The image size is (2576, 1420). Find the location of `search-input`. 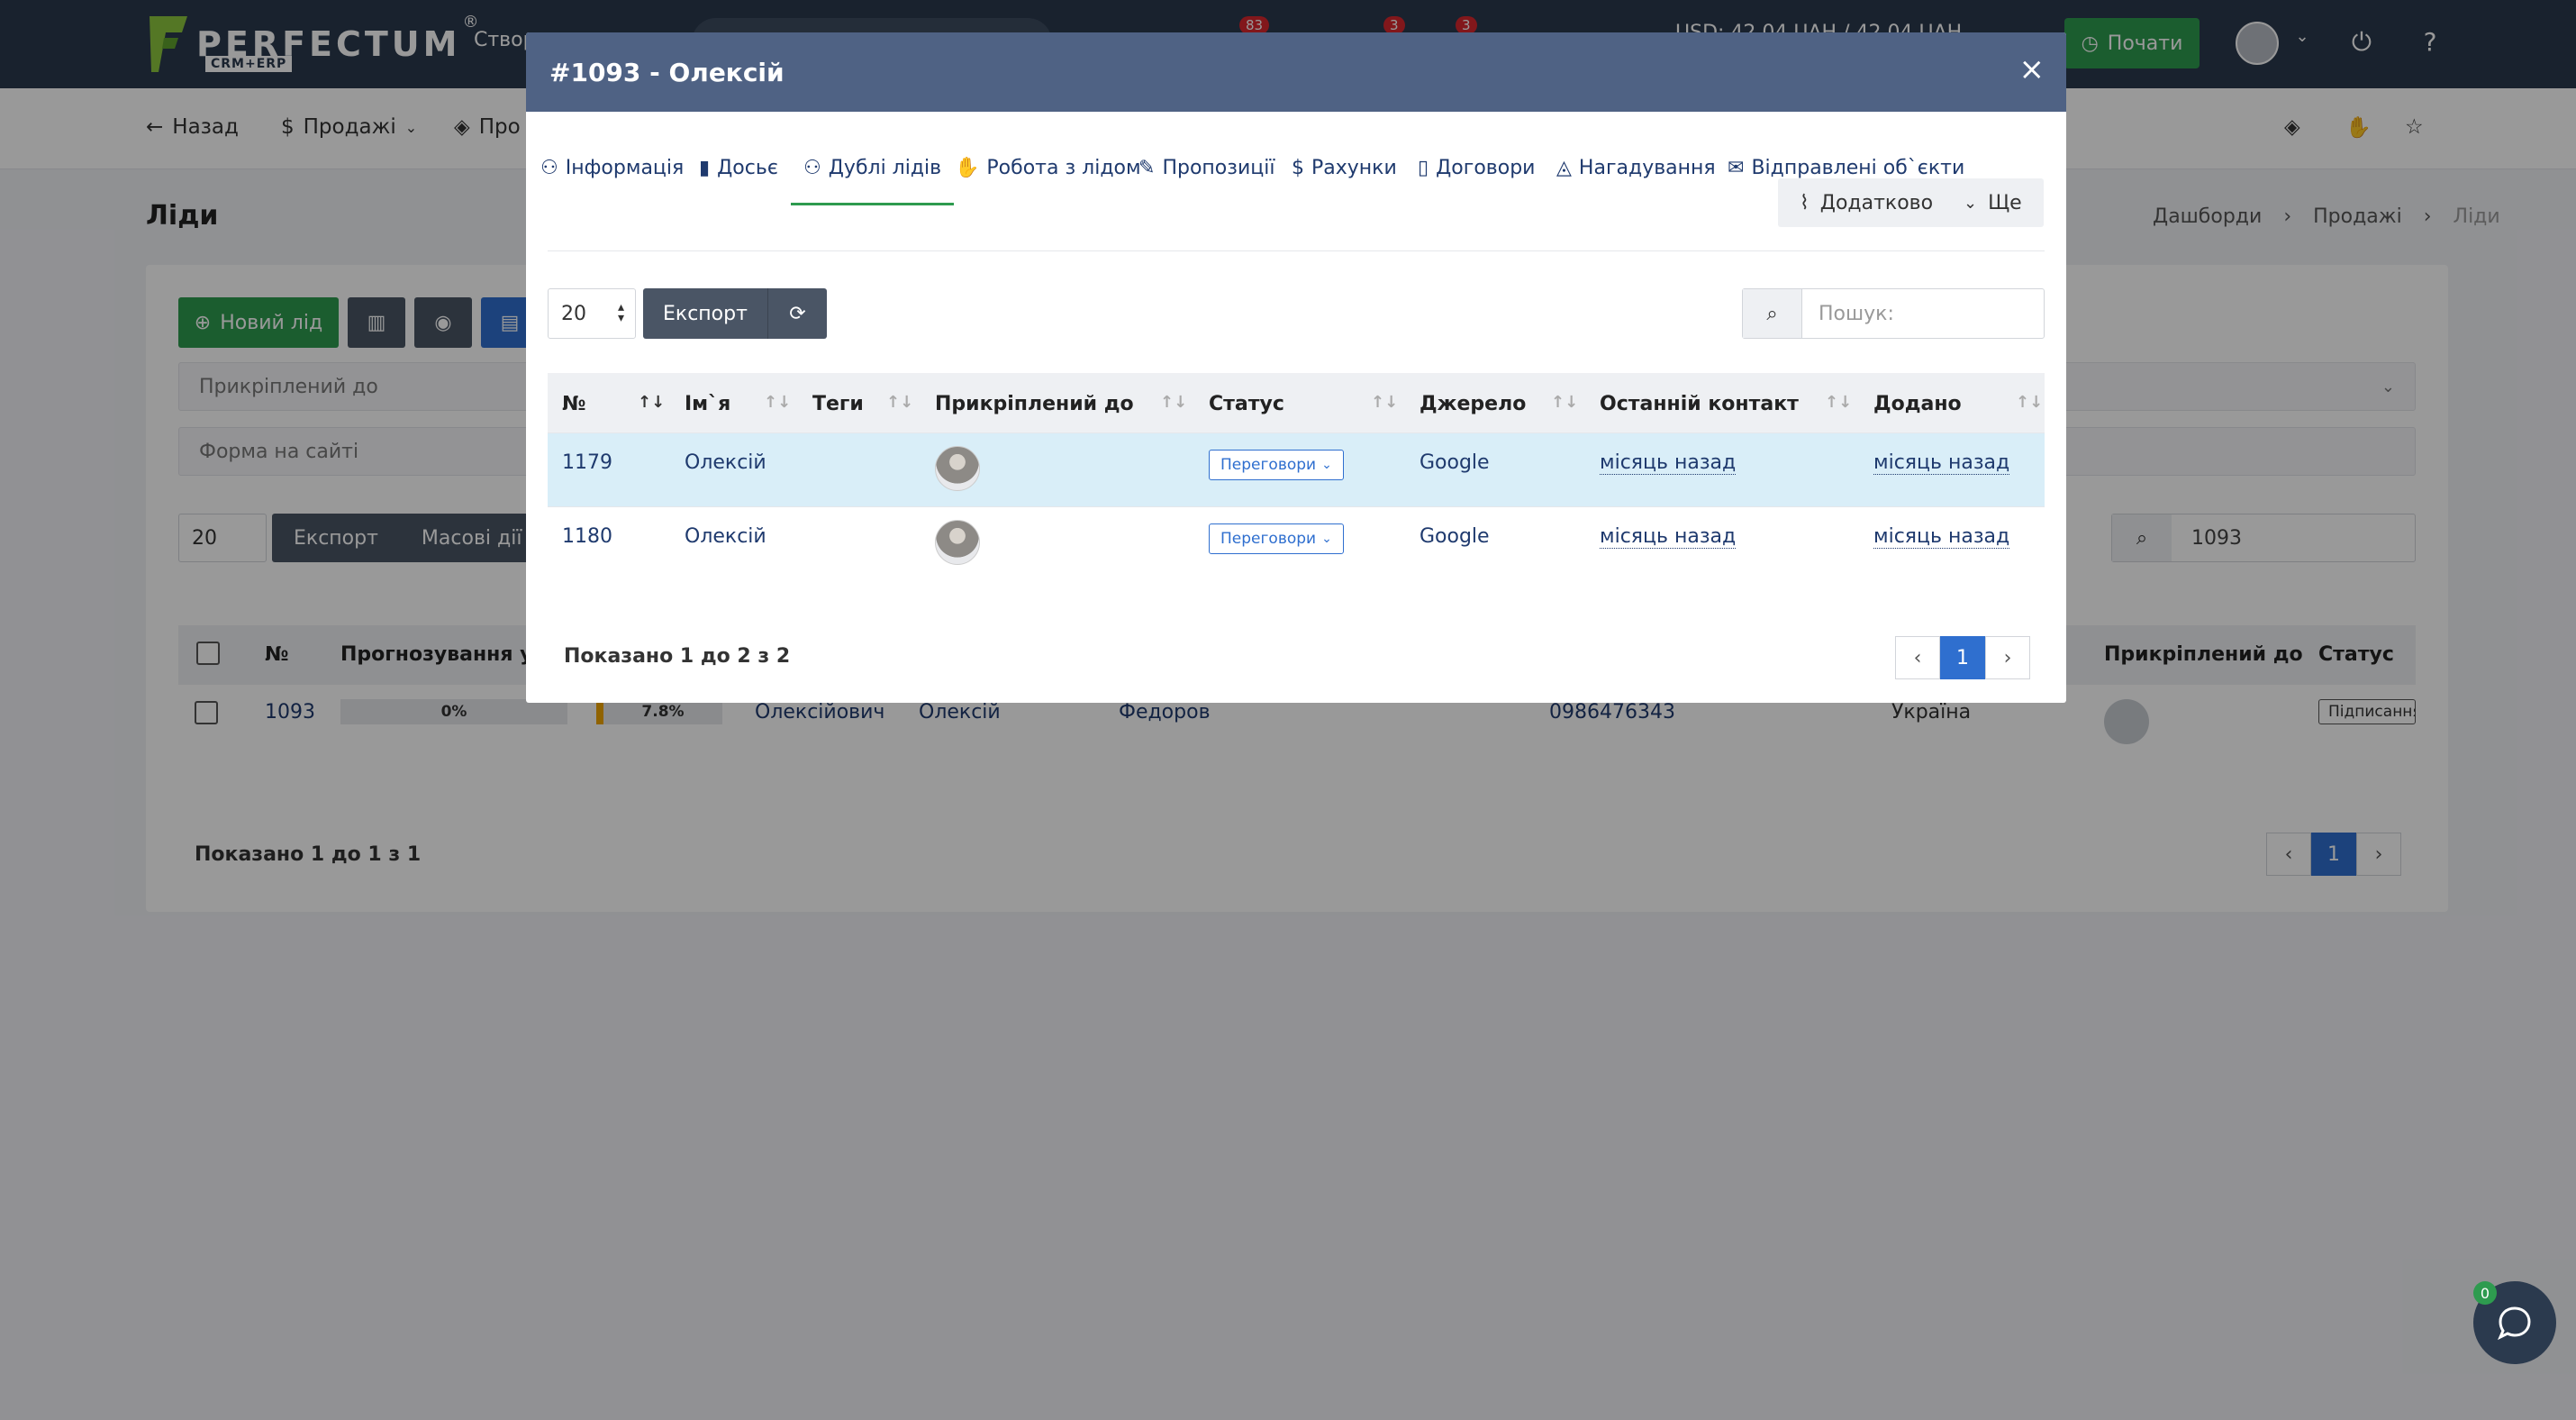

search-input is located at coordinates (1919, 313).